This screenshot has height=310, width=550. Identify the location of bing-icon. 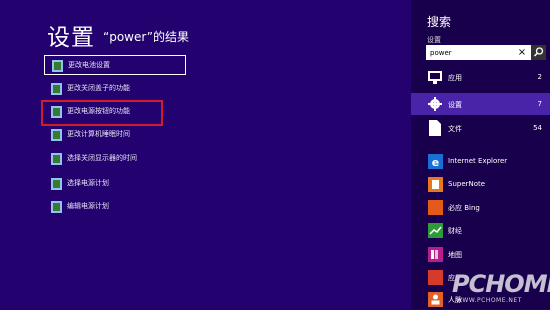
(435, 207).